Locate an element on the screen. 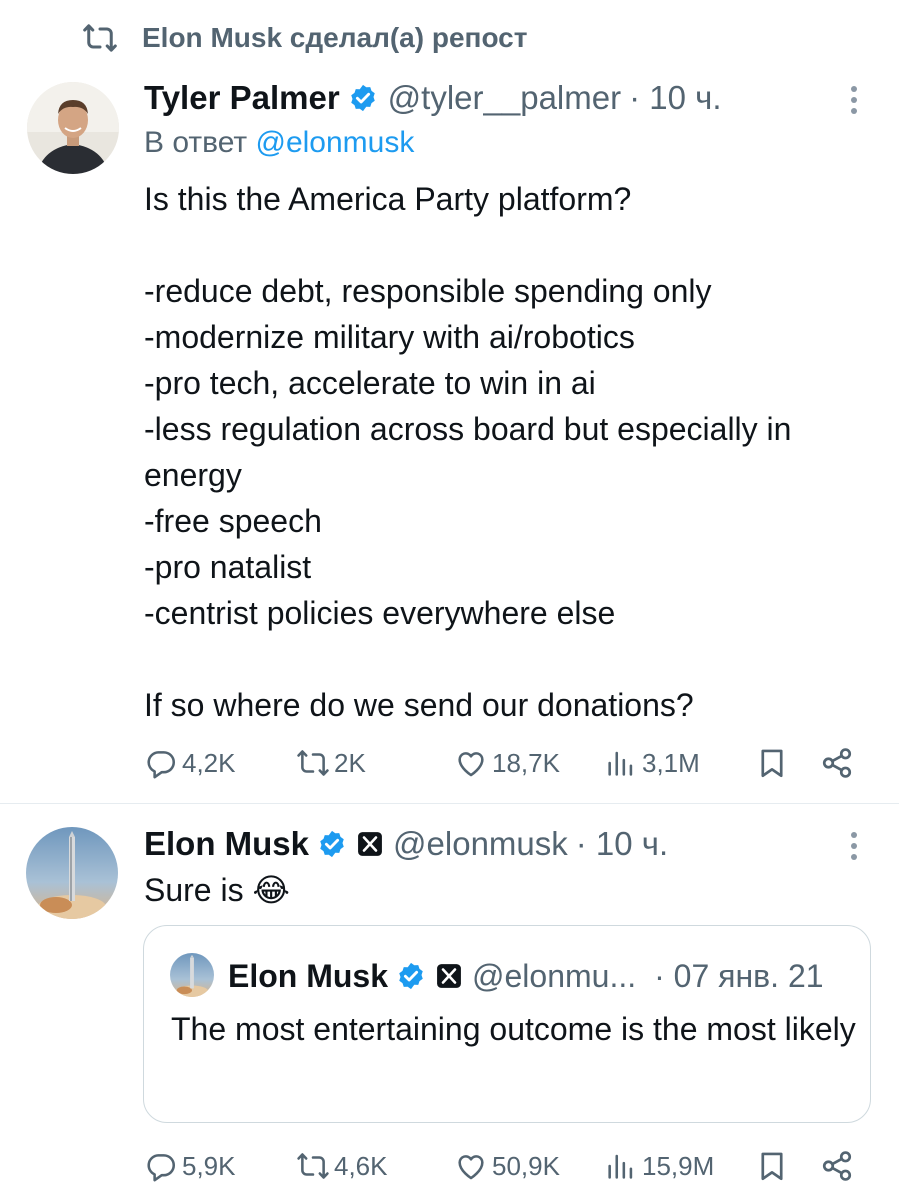 The width and height of the screenshot is (899, 1200). quoted-header: Elon Musk @elonmu... · 07 янв. 21 is located at coordinates (526, 976).